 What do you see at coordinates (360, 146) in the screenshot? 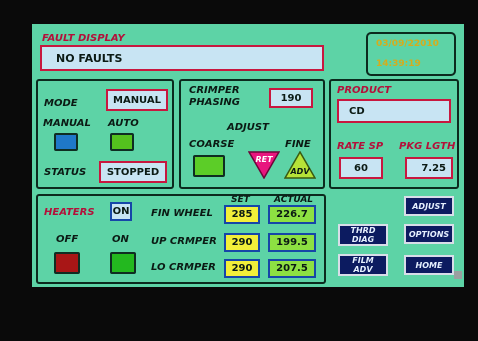
I see `rate-sp-label: RATE SP` at bounding box center [360, 146].